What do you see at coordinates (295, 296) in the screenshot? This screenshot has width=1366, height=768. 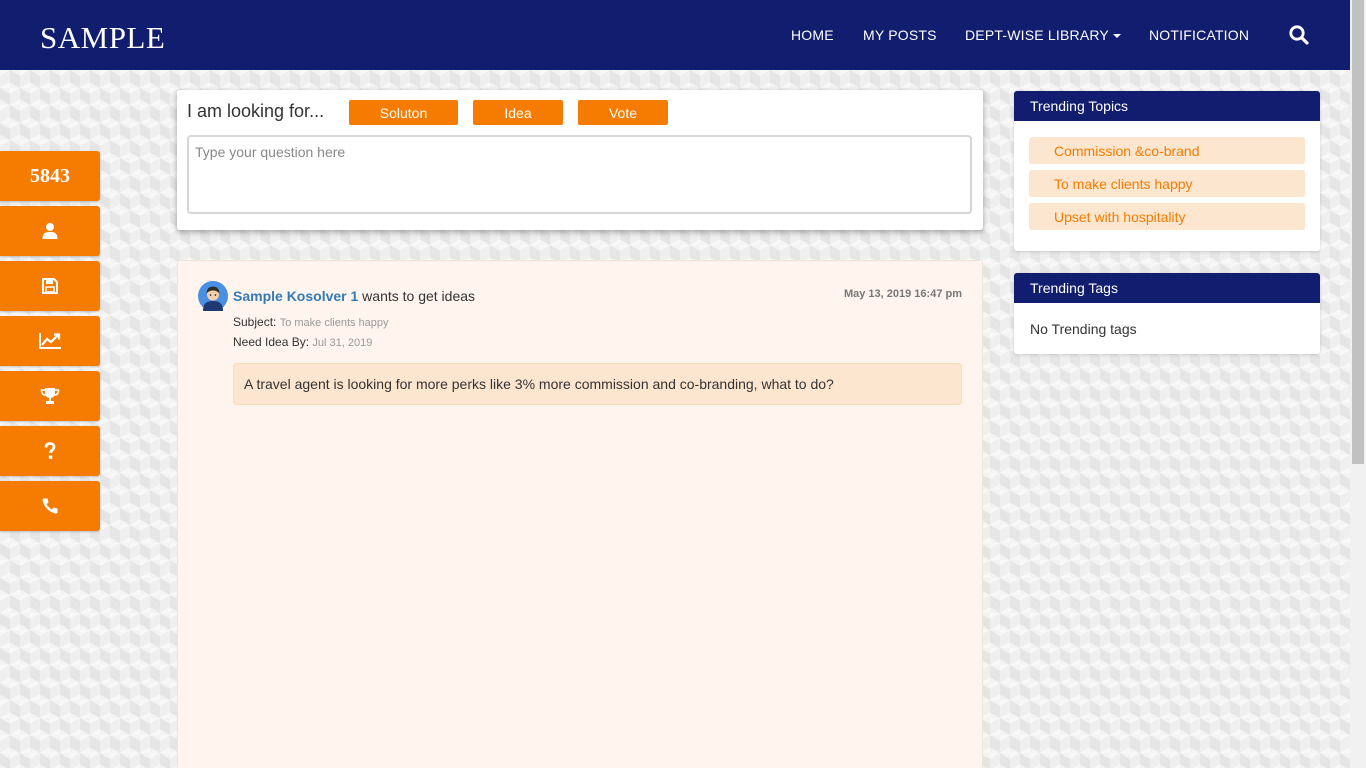 I see `post-author-link: Sample Kosolver 1` at bounding box center [295, 296].